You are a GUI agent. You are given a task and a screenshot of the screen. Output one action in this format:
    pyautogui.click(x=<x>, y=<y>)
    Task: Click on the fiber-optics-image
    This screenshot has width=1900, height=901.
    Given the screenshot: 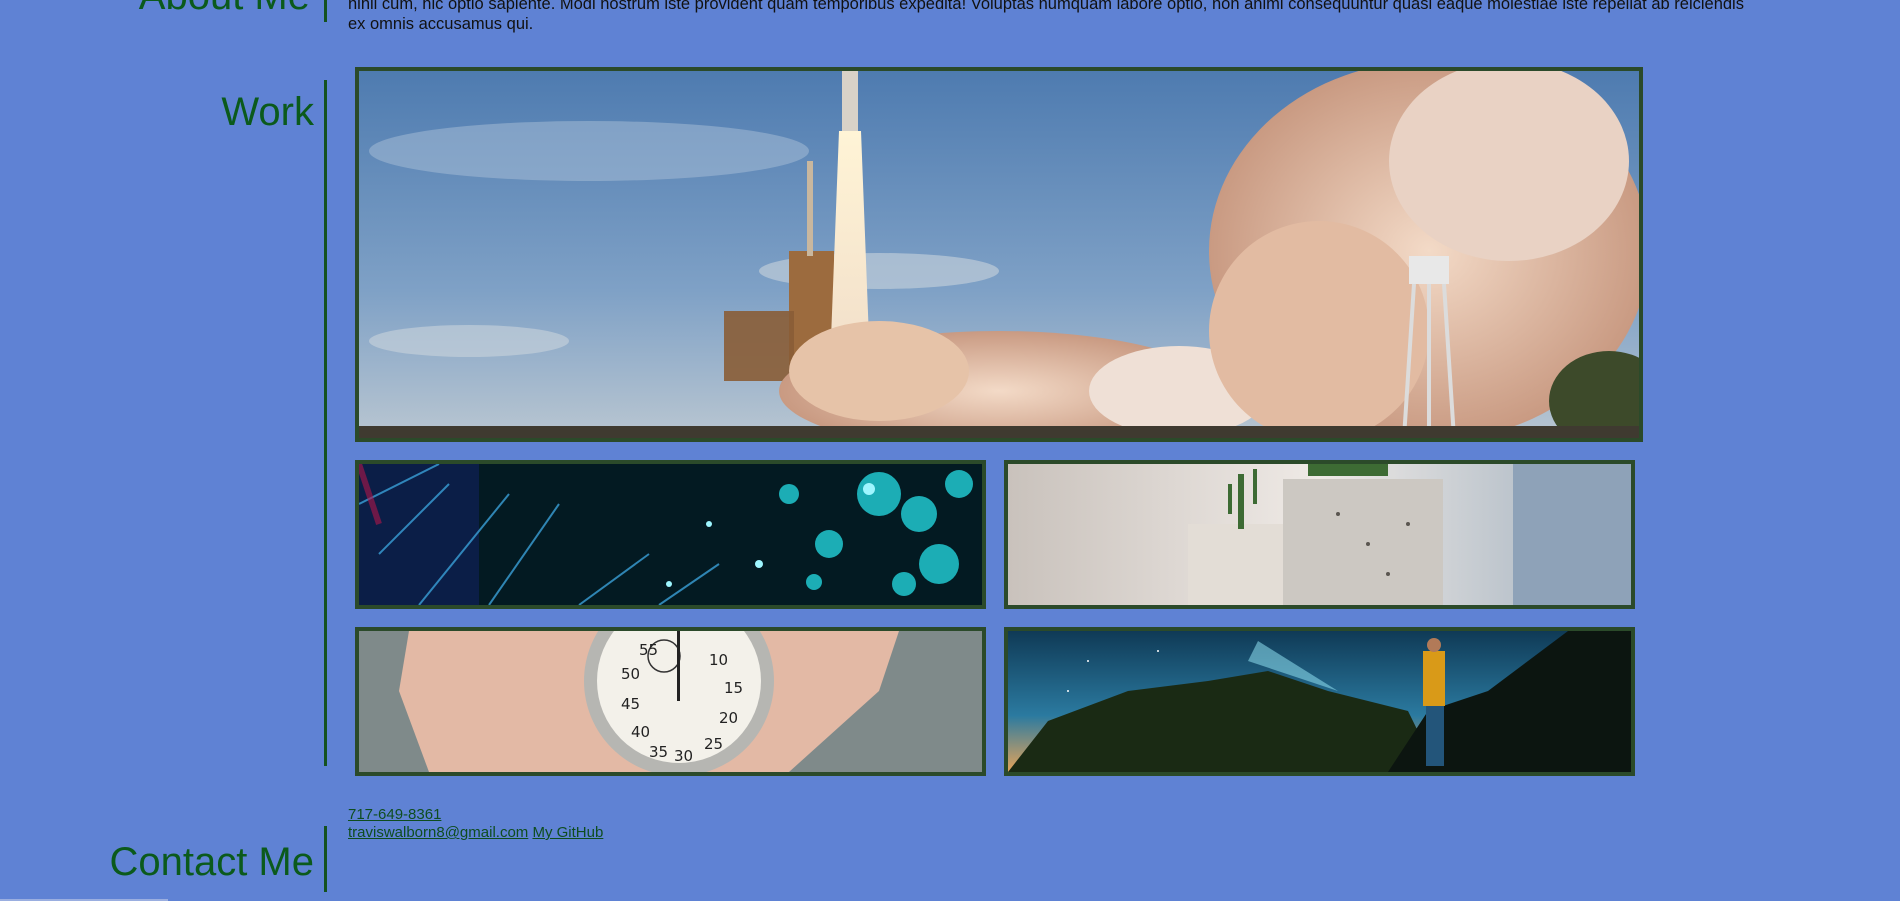 What is the action you would take?
    pyautogui.click(x=670, y=534)
    